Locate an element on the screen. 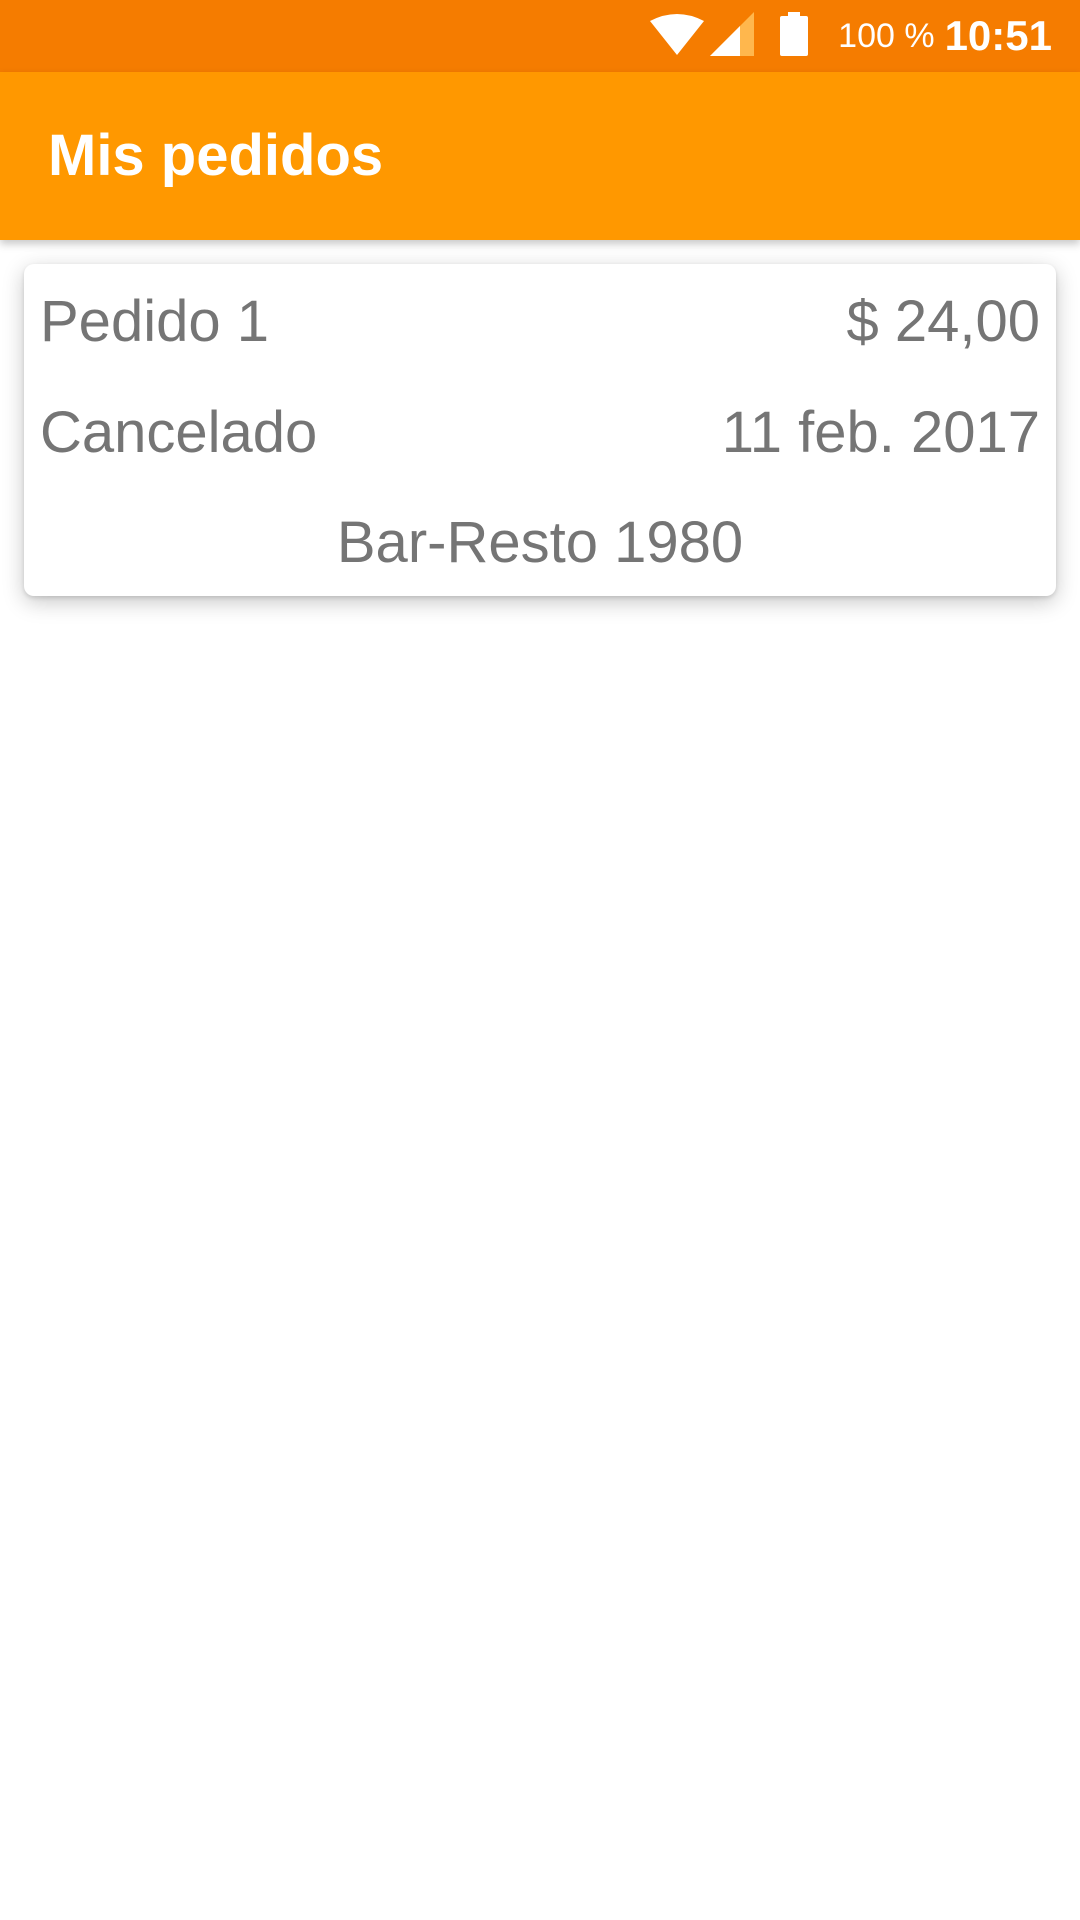 The image size is (1080, 1920). wifi-icon is located at coordinates (677, 36).